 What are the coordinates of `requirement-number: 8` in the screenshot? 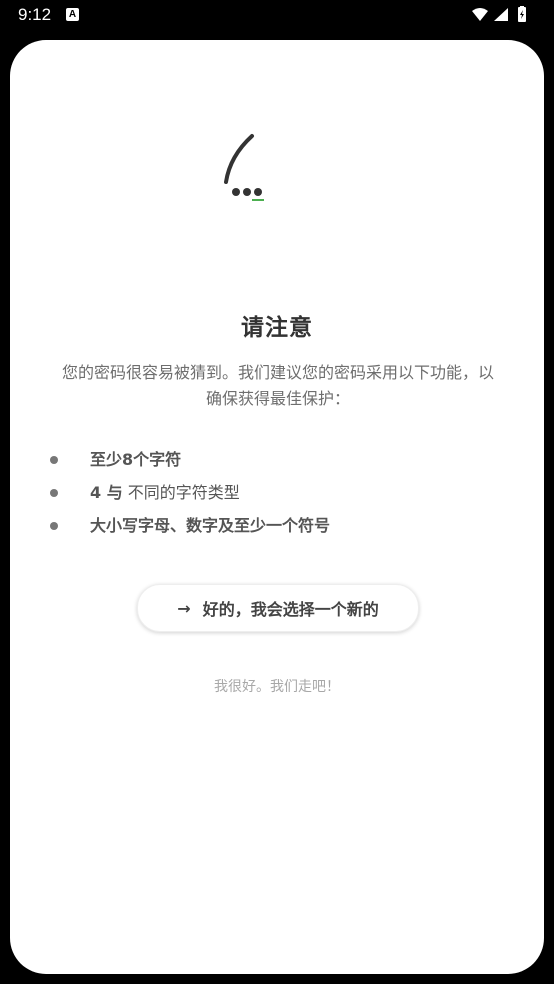 It's located at (128, 459).